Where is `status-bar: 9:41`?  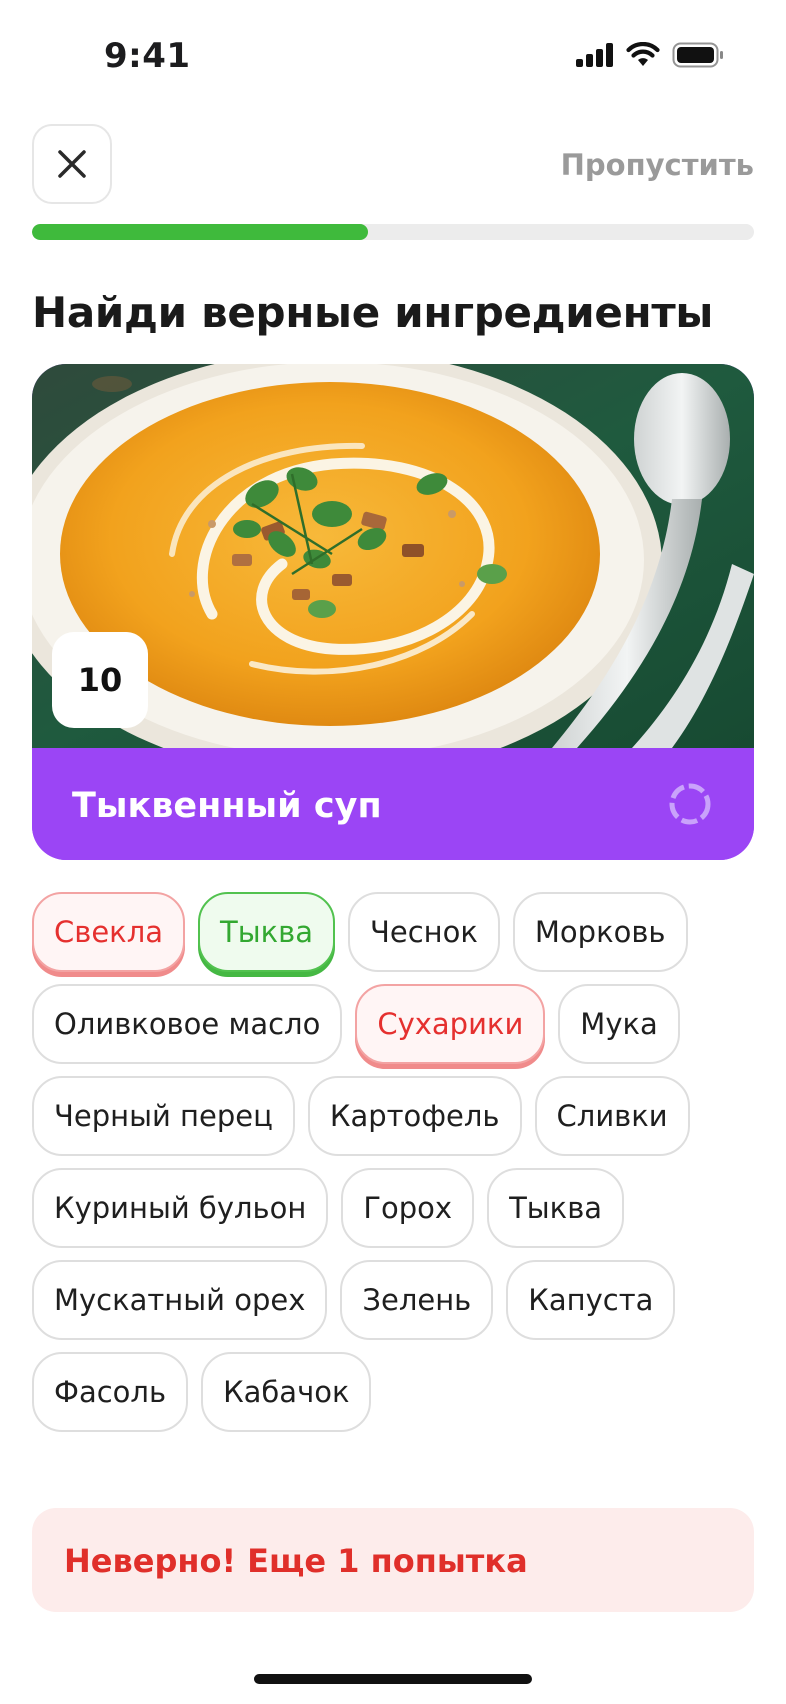
status-bar: 9:41 is located at coordinates (393, 55).